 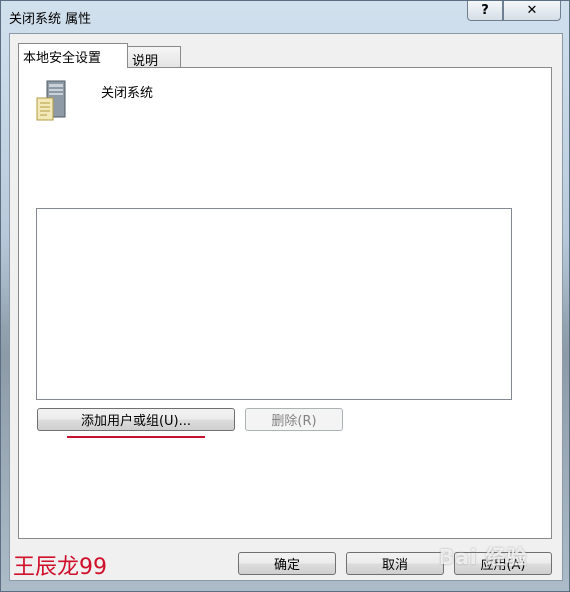 I want to click on close-icon: ✕, so click(x=532, y=10).